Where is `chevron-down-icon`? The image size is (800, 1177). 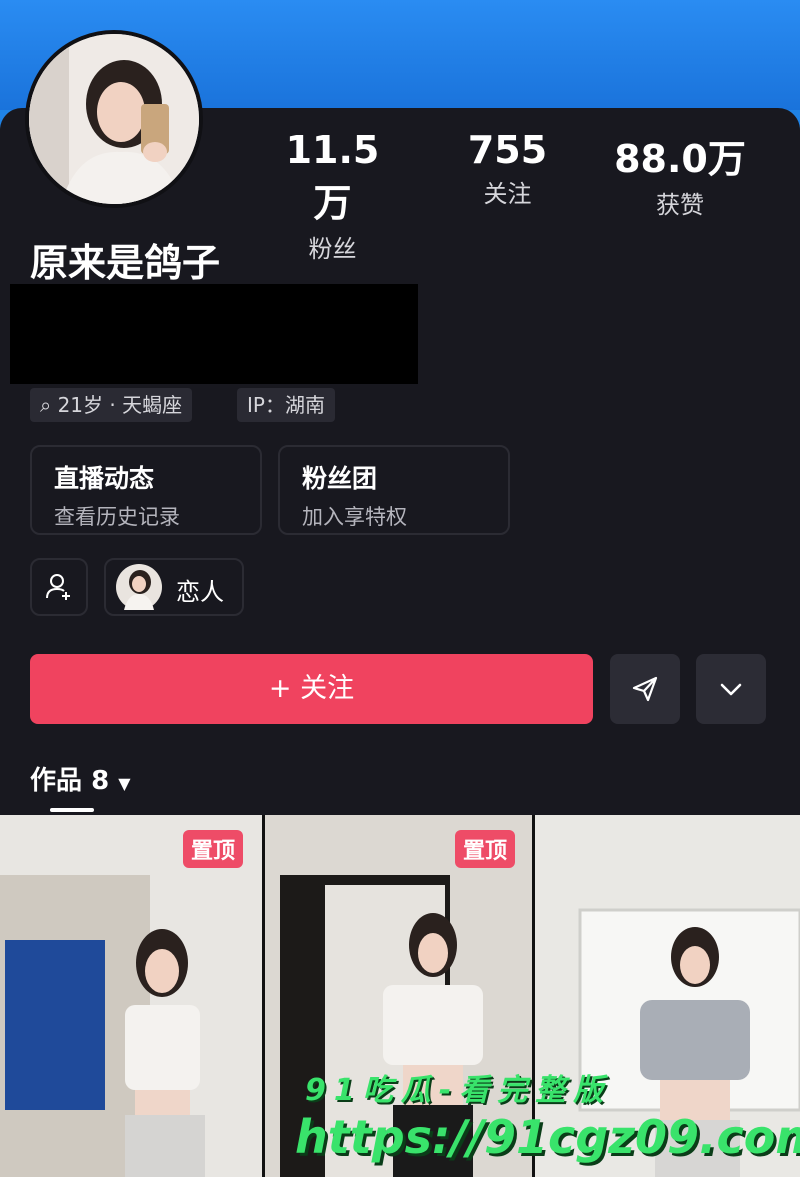
chevron-down-icon is located at coordinates (731, 689).